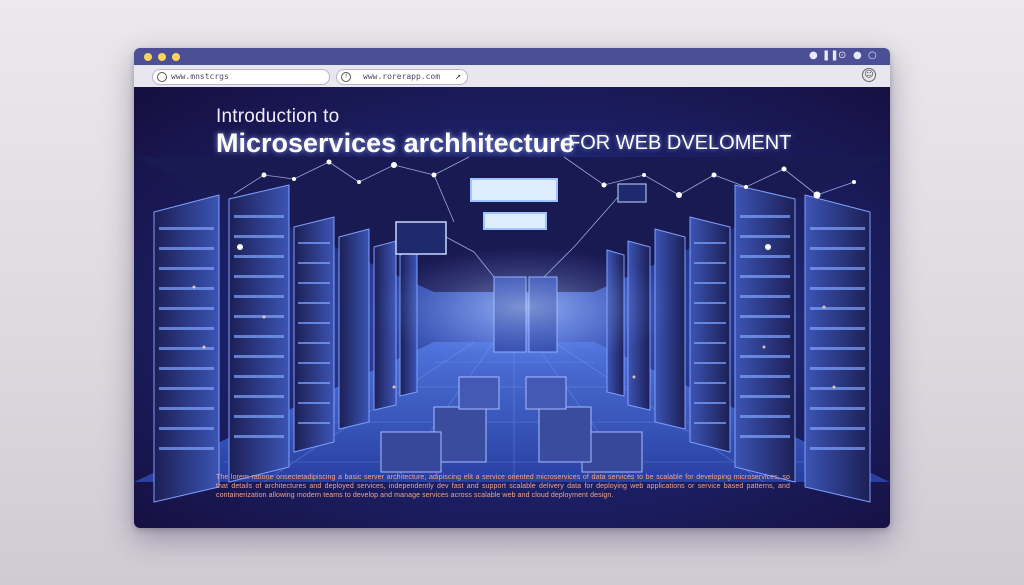  I want to click on hero-title-sub: FOR WEB DVELOMENT, so click(680, 143).